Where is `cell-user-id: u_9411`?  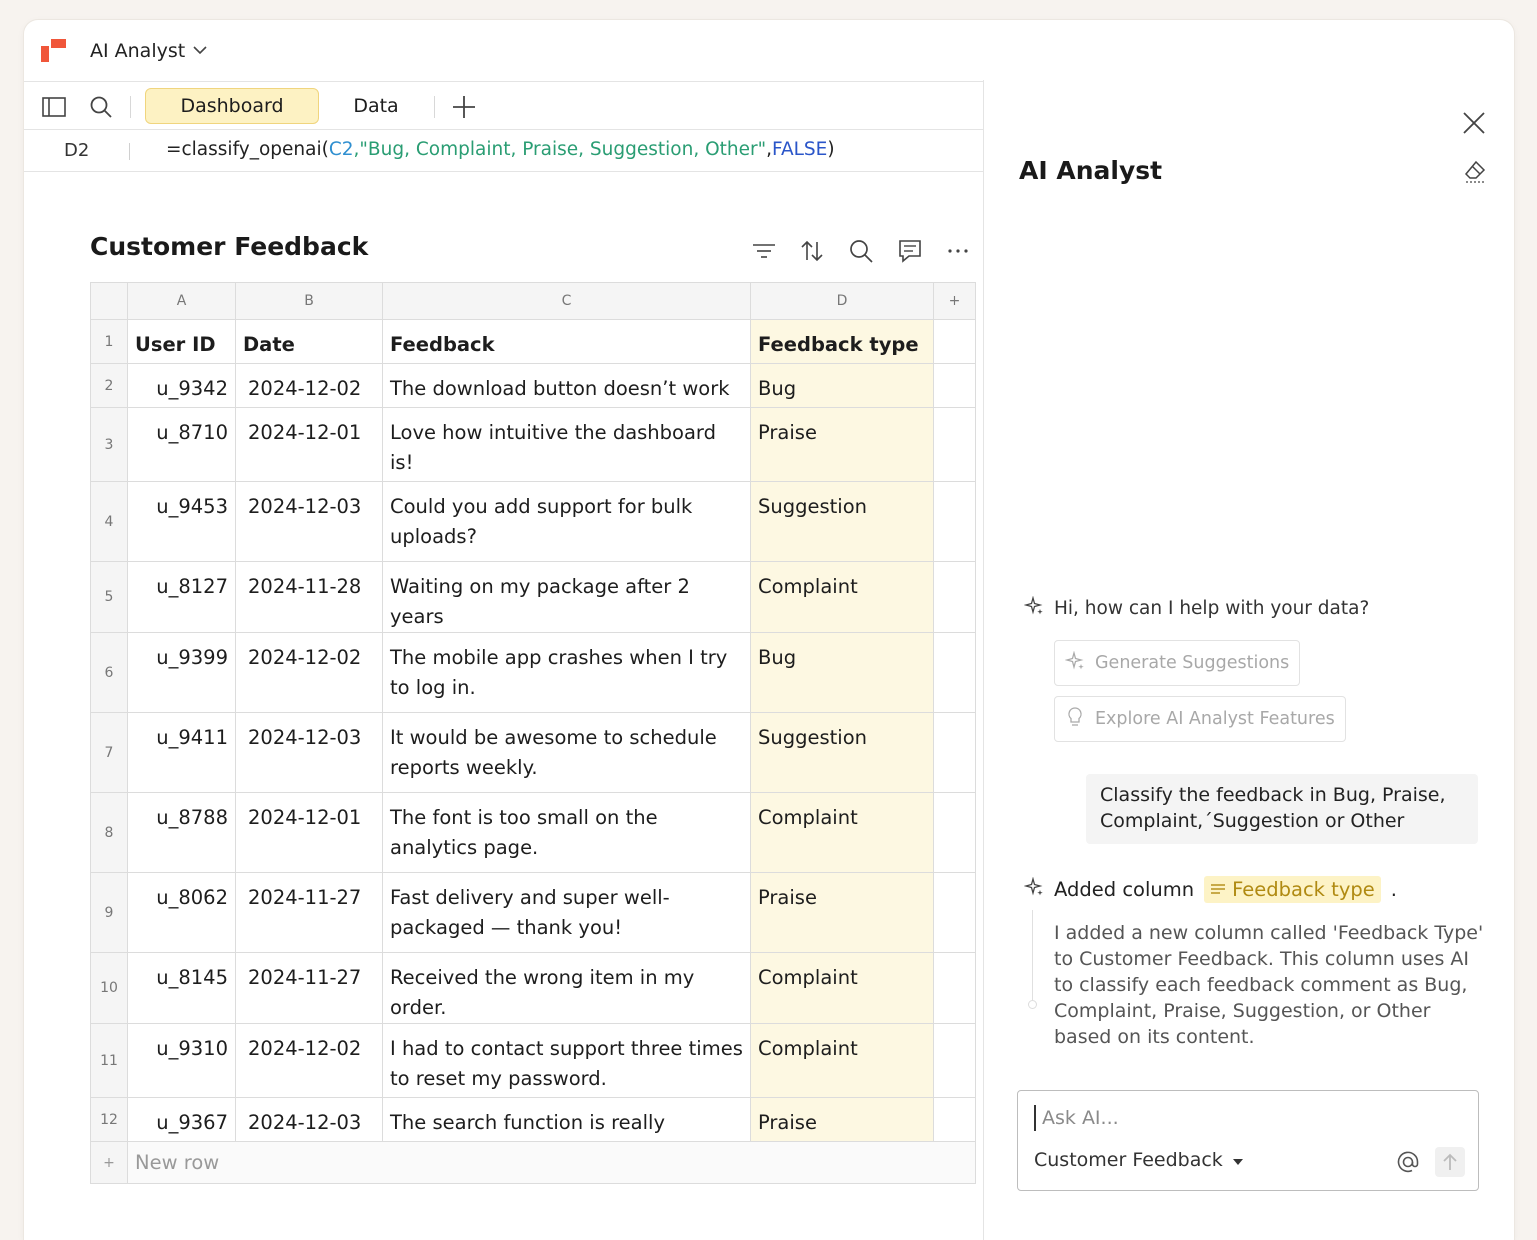 cell-user-id: u_9411 is located at coordinates (181, 752).